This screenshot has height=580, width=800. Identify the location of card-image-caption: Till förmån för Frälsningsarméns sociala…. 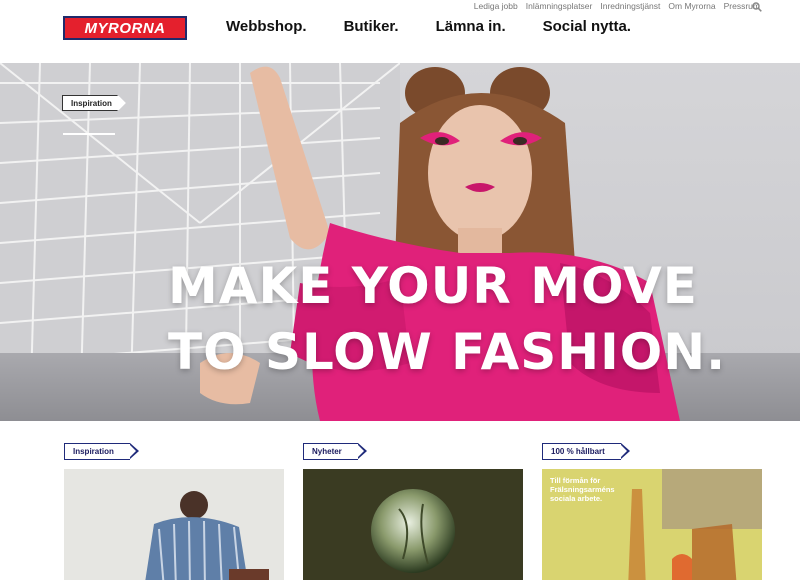
(582, 489).